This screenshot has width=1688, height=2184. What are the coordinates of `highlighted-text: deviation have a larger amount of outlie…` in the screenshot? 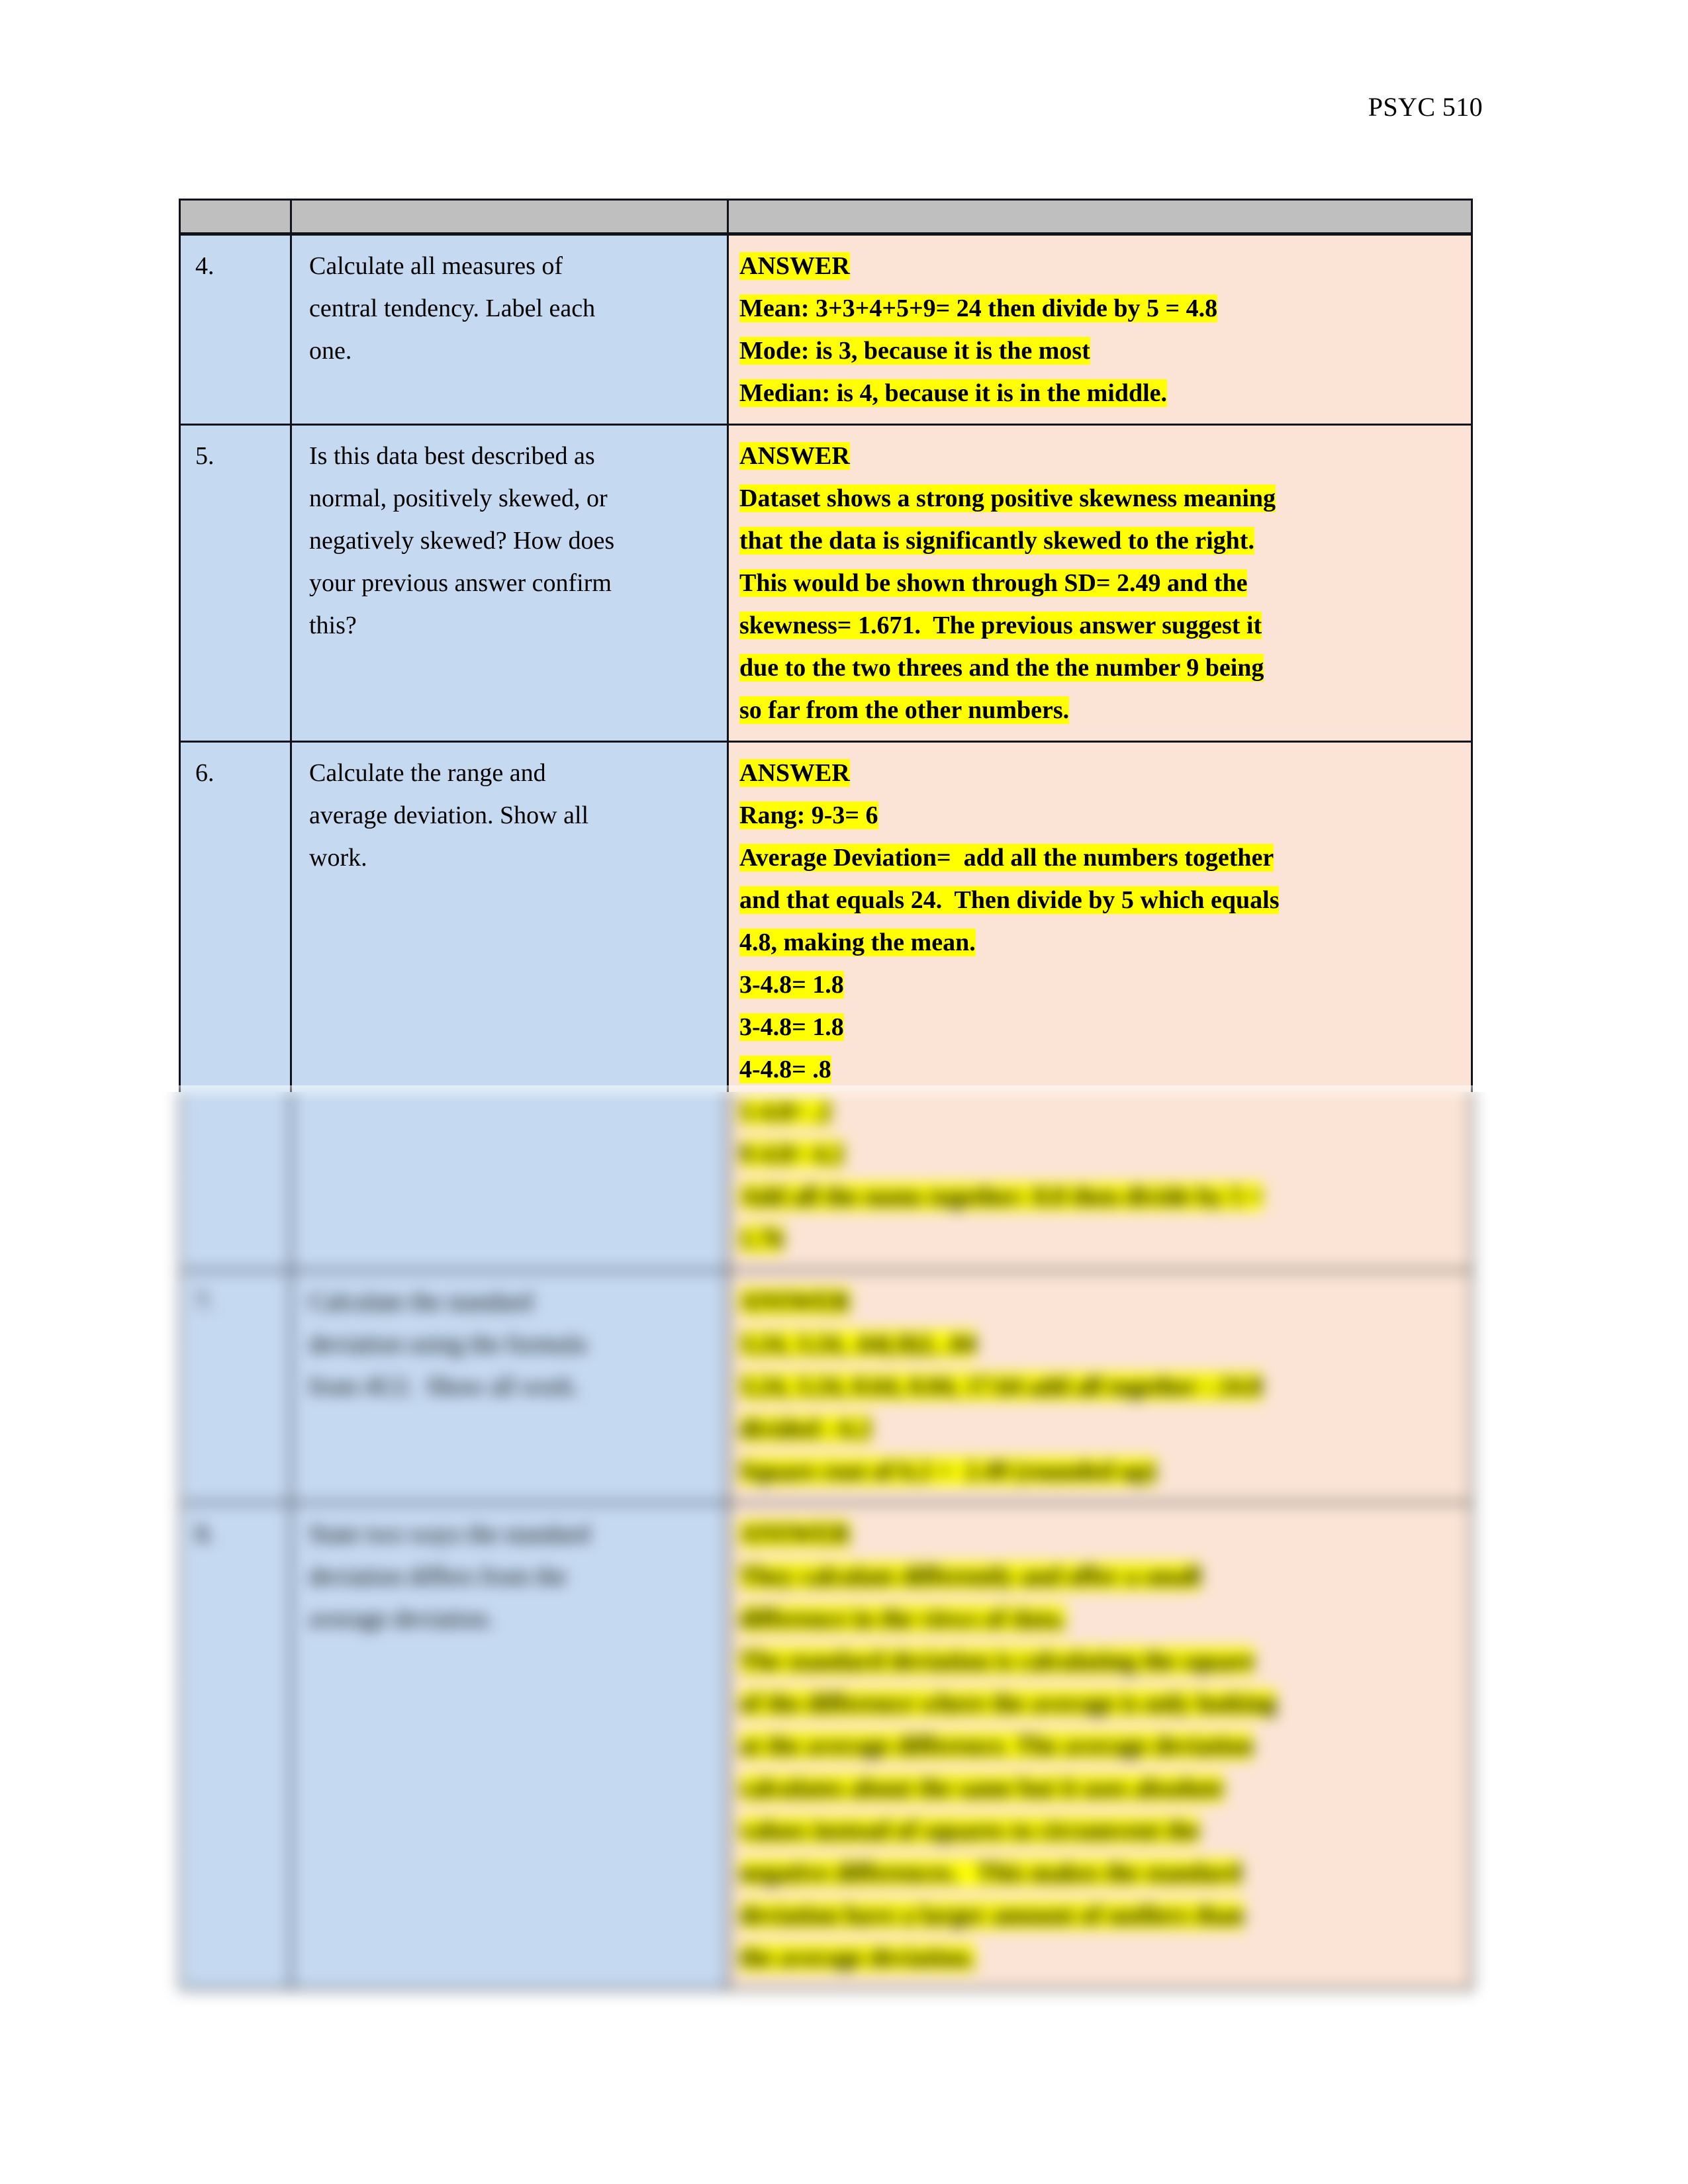 It's located at (991, 1915).